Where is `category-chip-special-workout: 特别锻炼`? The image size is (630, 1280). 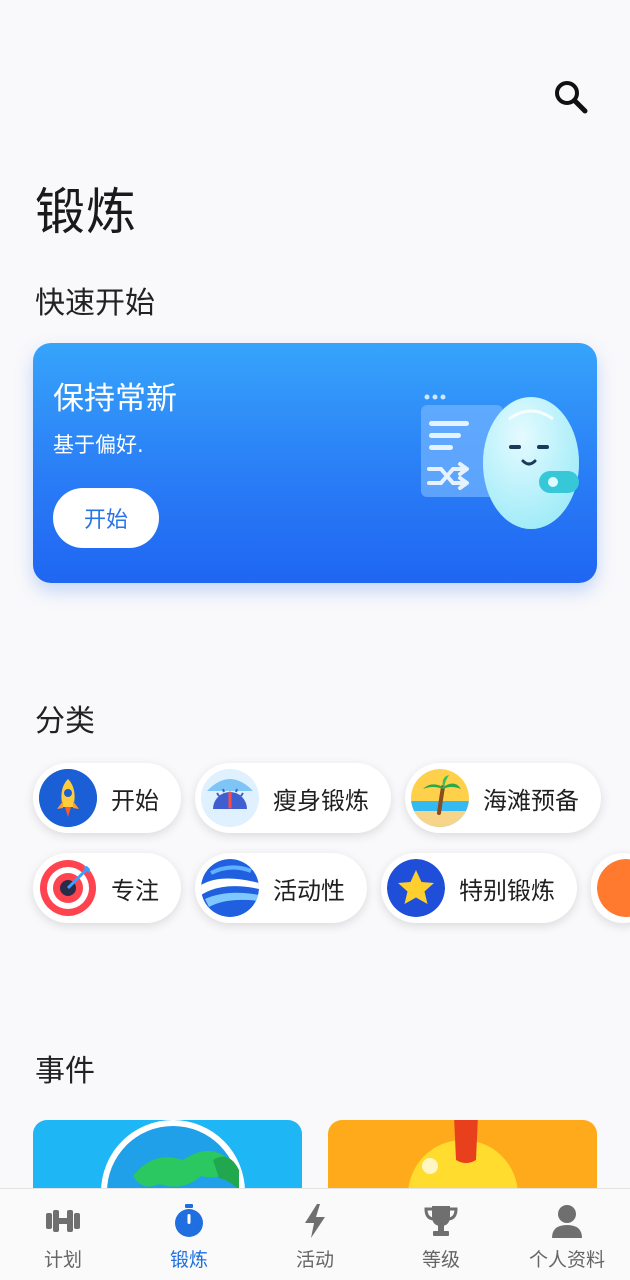 category-chip-special-workout: 特别锻炼 is located at coordinates (479, 888).